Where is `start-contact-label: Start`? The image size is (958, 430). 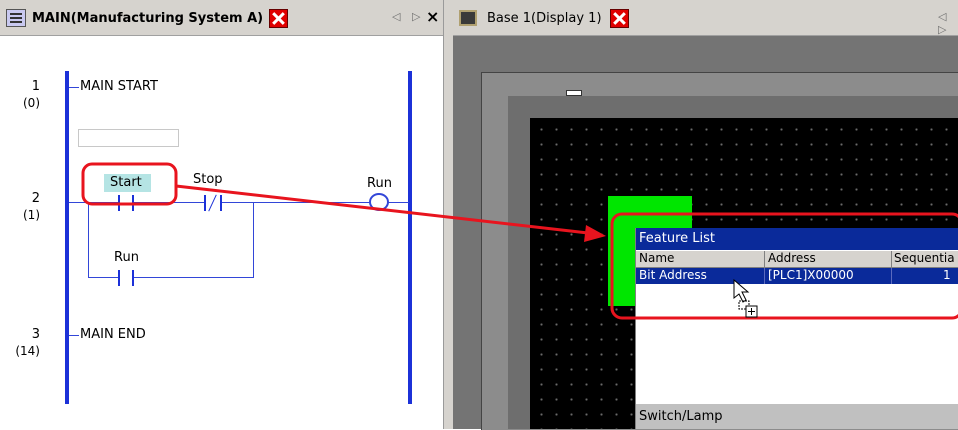 start-contact-label: Start is located at coordinates (126, 182).